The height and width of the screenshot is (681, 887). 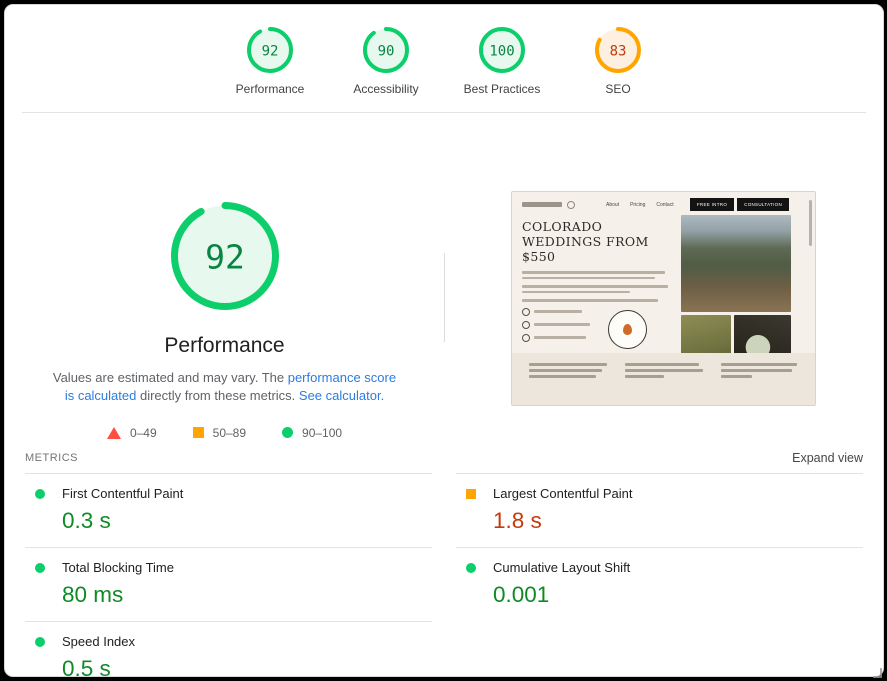 What do you see at coordinates (827, 458) in the screenshot?
I see `expand-view-toggle: Expand view` at bounding box center [827, 458].